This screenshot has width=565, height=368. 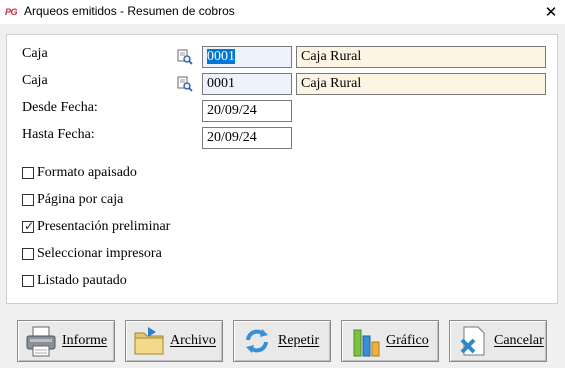 What do you see at coordinates (407, 340) in the screenshot?
I see `grafico-label: Gráfico` at bounding box center [407, 340].